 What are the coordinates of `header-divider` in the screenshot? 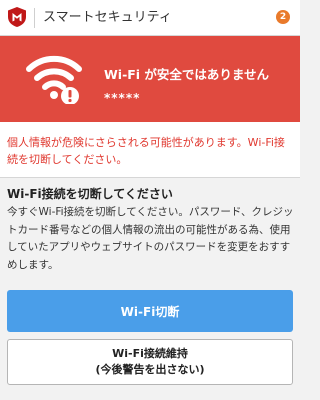 It's located at (34, 18).